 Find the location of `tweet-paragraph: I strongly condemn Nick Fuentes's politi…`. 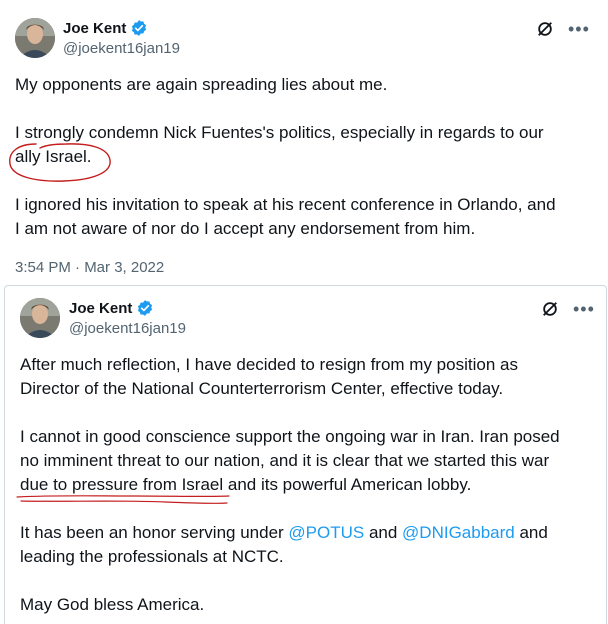

tweet-paragraph: I strongly condemn Nick Fuentes's politi… is located at coordinates (279, 132).